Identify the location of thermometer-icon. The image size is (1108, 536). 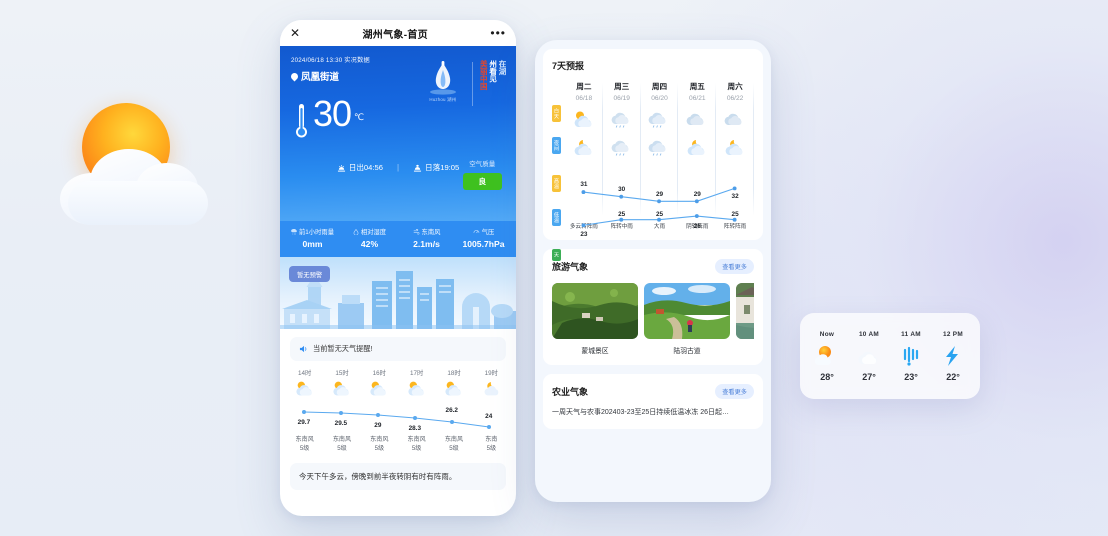
(301, 121).